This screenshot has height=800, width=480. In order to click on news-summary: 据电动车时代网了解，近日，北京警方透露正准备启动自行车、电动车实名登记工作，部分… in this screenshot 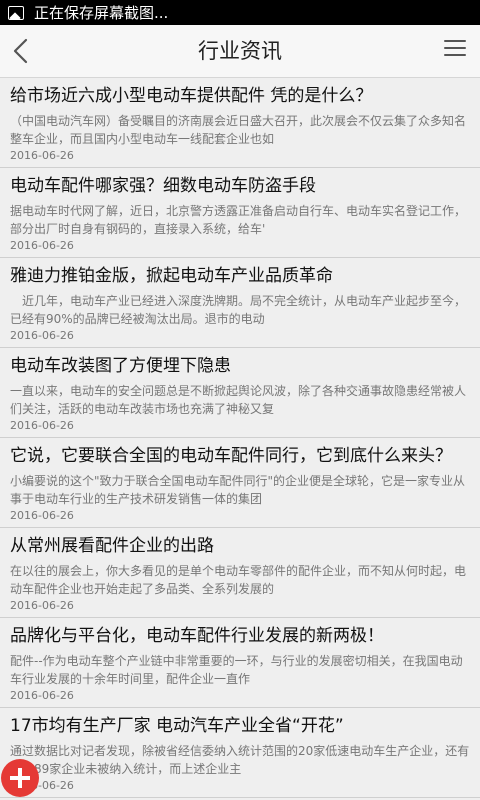, I will do `click(238, 220)`.